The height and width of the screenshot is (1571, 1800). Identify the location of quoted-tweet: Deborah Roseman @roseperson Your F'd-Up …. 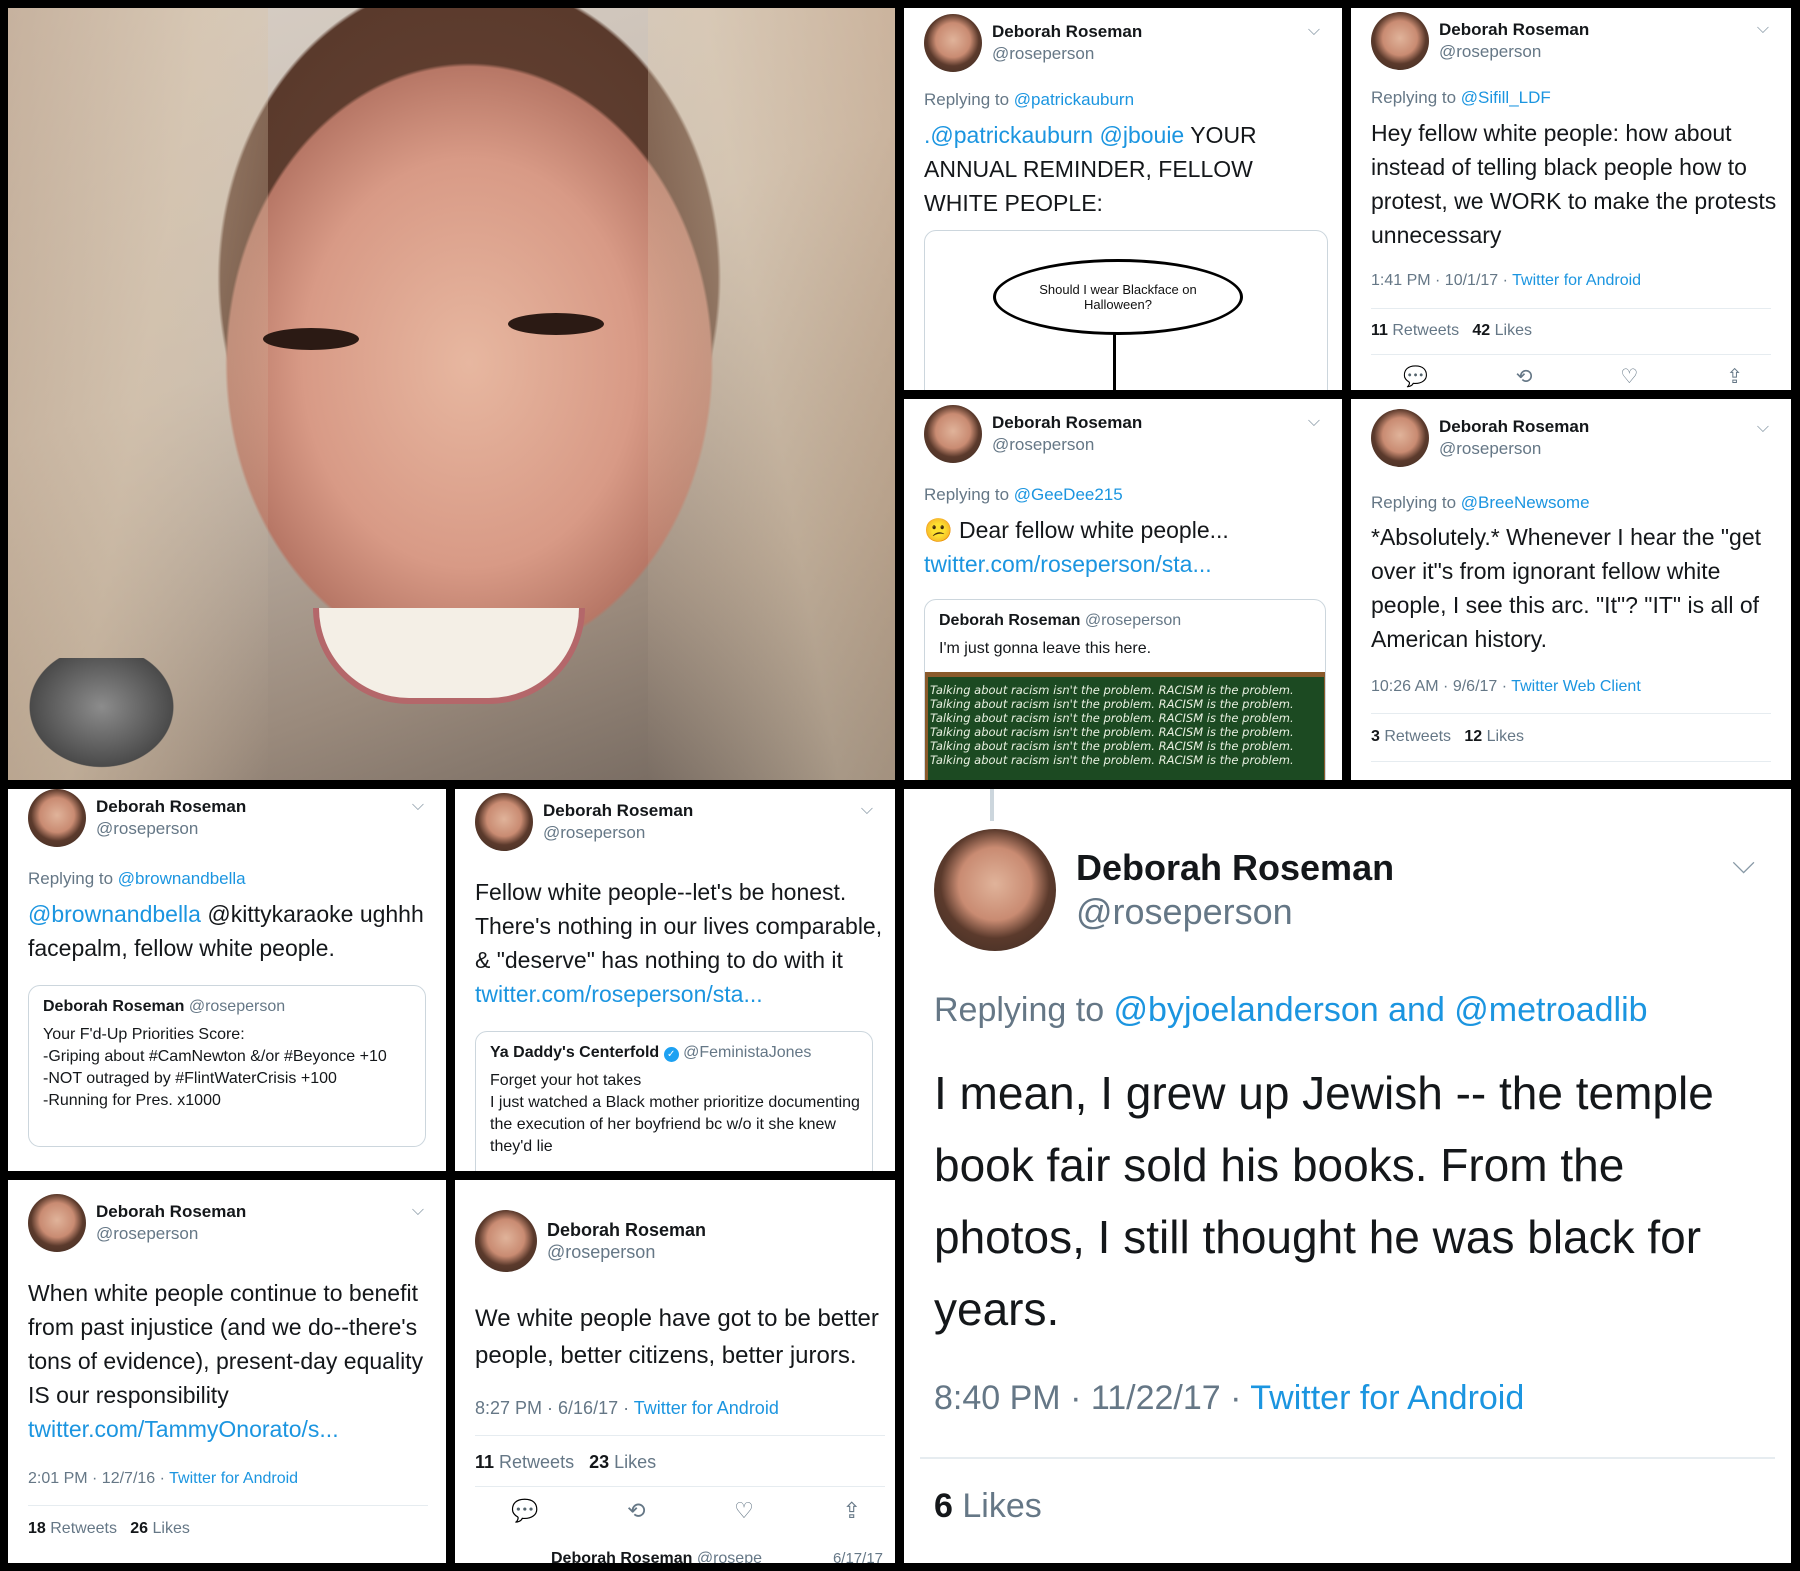
(227, 1066).